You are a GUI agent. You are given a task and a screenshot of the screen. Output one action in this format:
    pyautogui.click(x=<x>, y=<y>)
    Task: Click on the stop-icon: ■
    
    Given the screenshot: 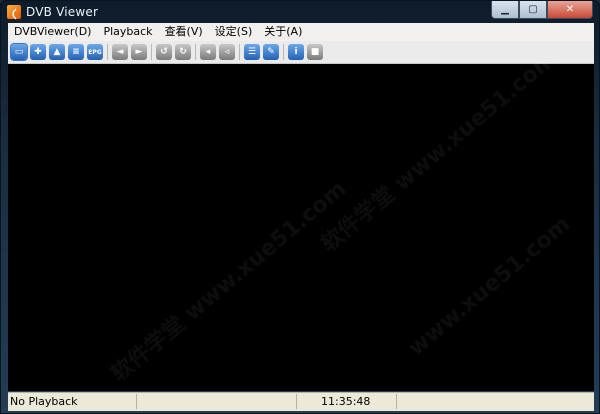 What is the action you would take?
    pyautogui.click(x=315, y=52)
    